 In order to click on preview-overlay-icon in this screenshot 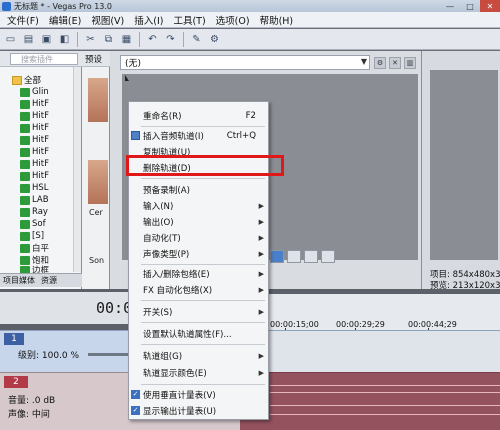, I will do `click(311, 256)`.